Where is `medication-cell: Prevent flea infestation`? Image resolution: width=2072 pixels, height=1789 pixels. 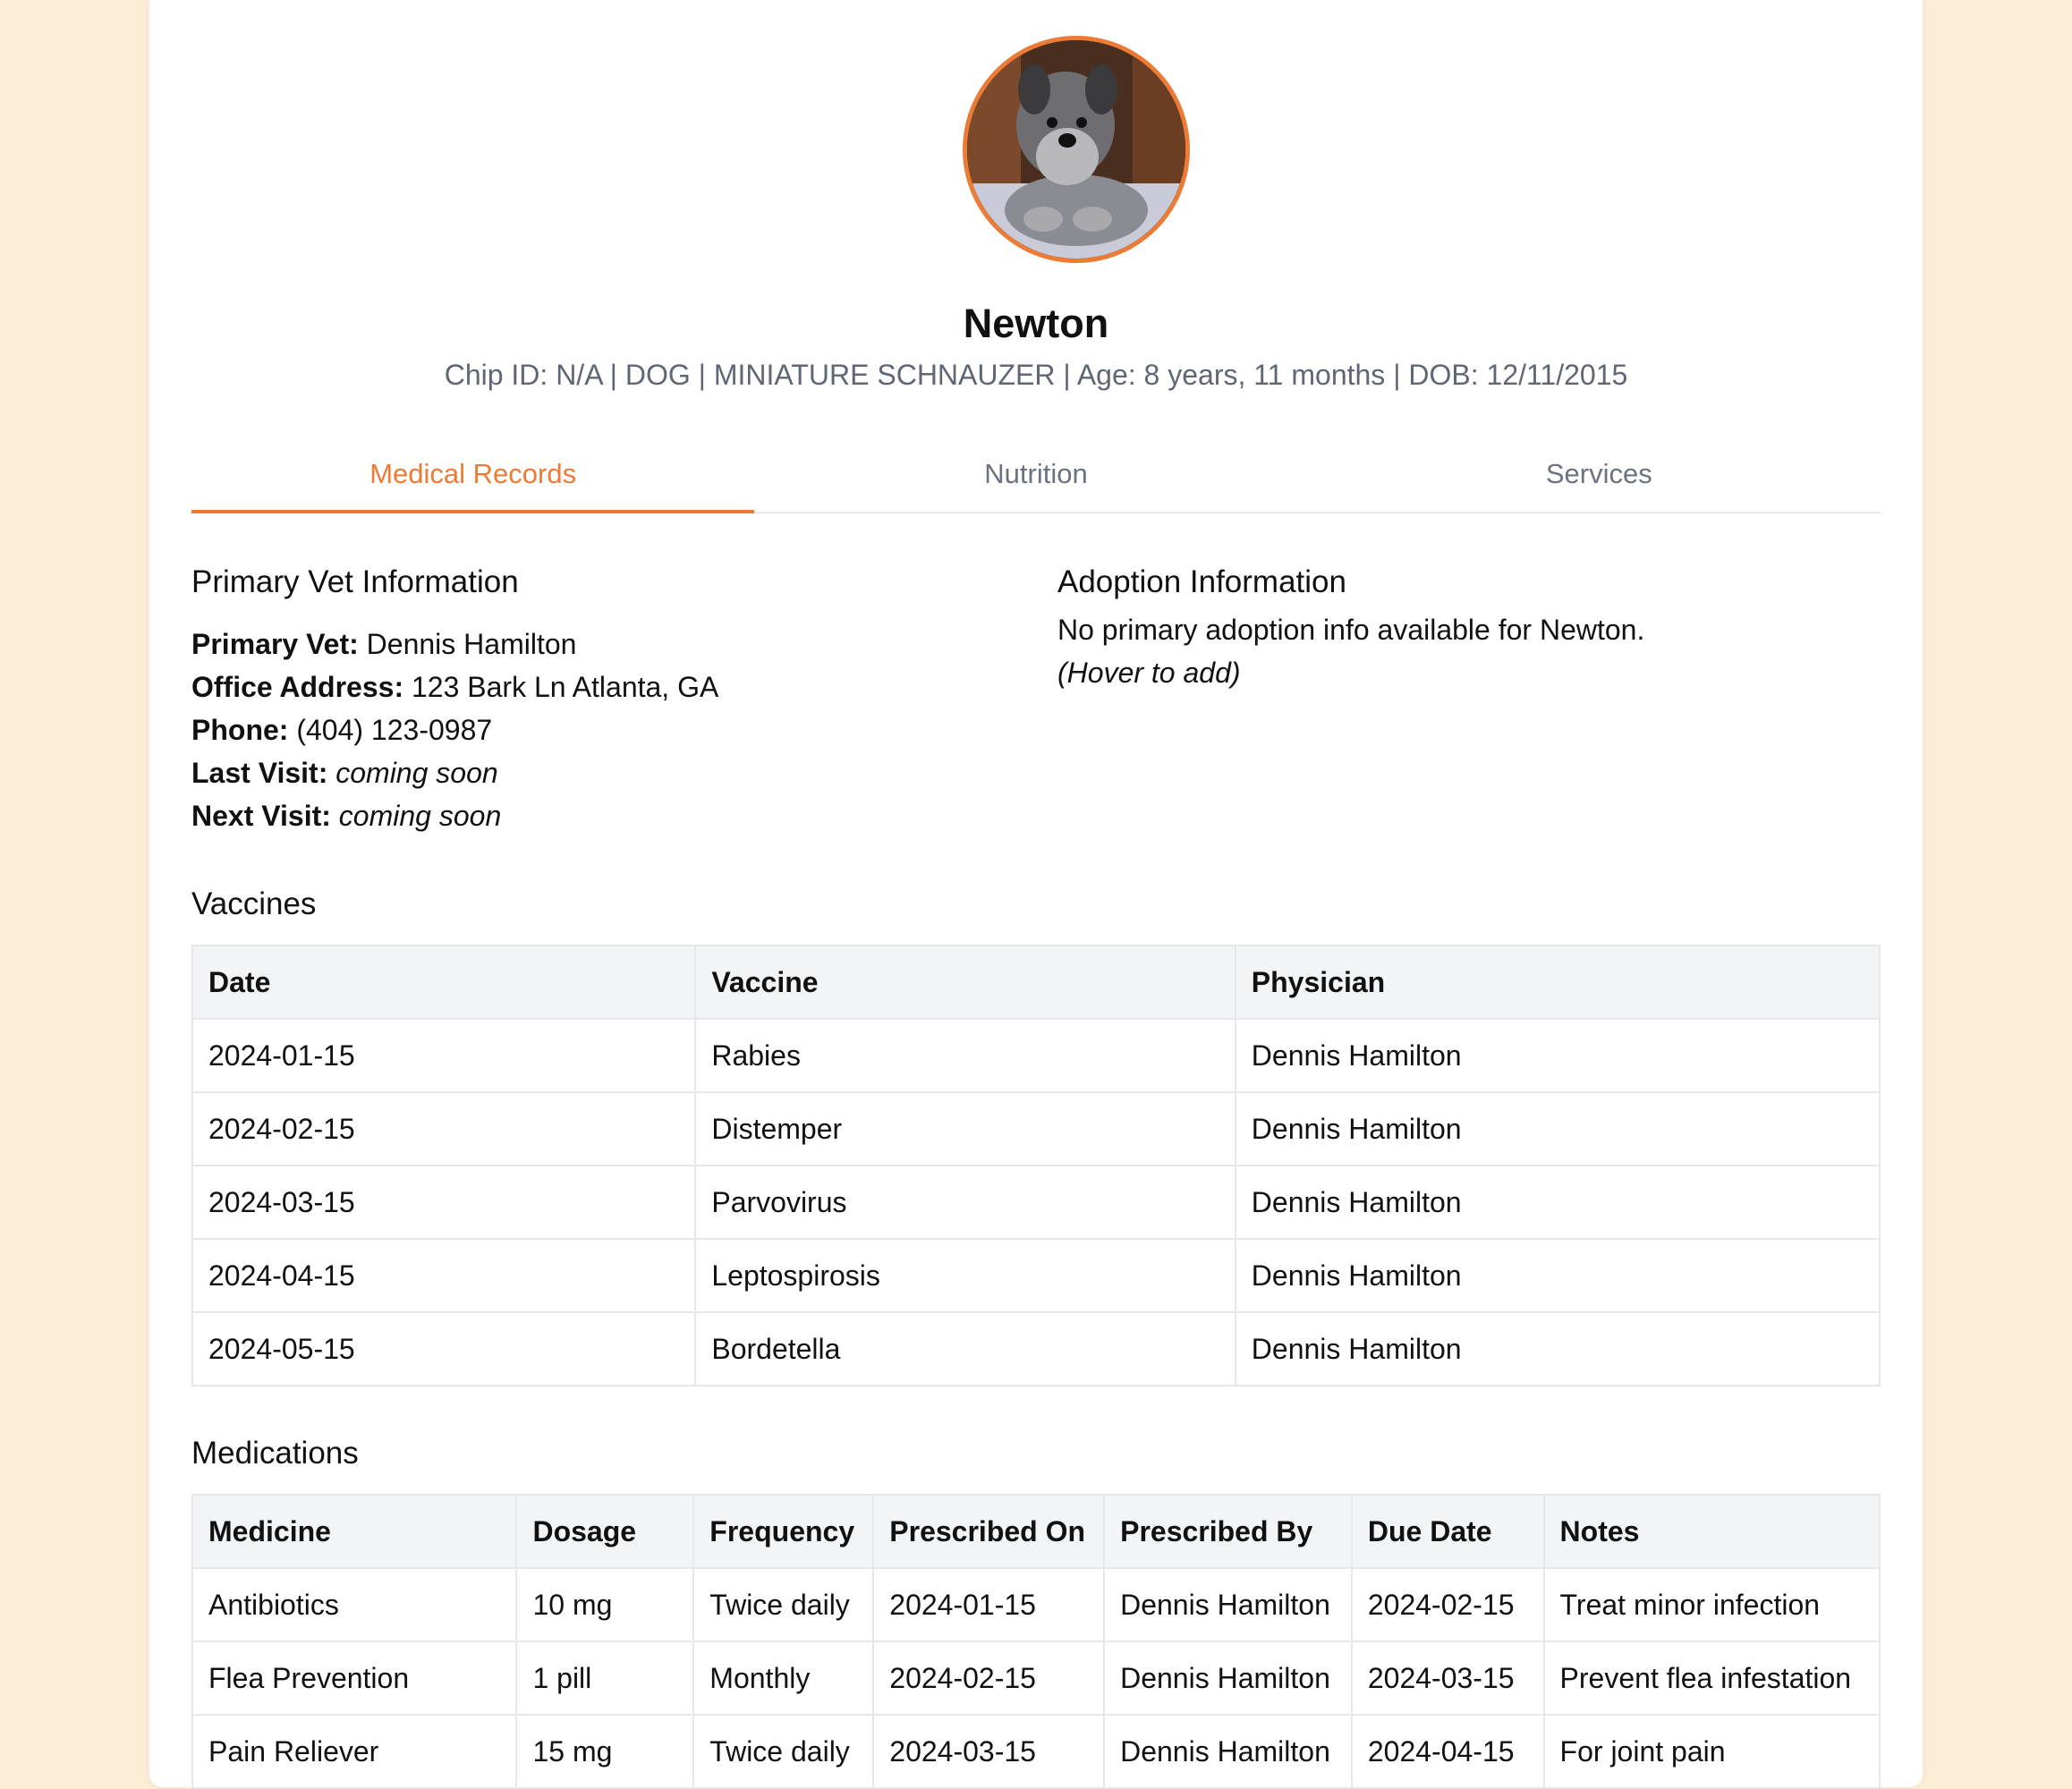
medication-cell: Prevent flea infestation is located at coordinates (1712, 1678).